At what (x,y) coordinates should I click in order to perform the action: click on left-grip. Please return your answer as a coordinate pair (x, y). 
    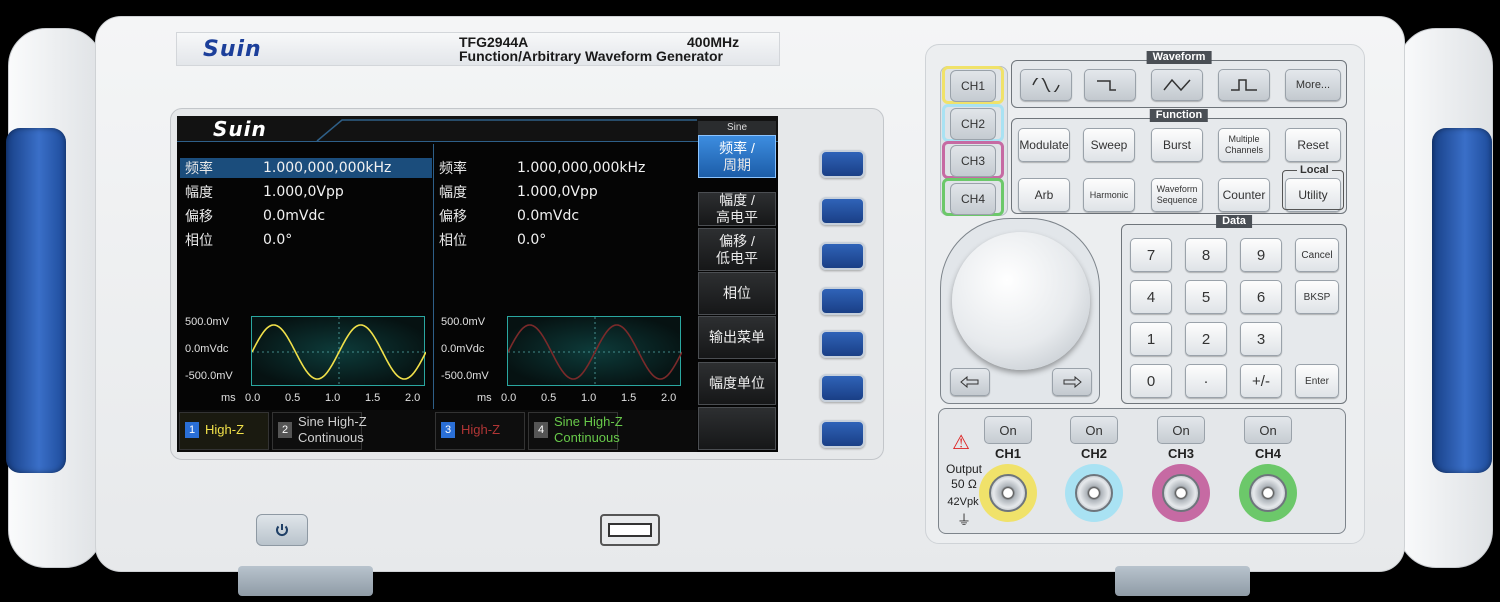
    Looking at the image, I should click on (36, 300).